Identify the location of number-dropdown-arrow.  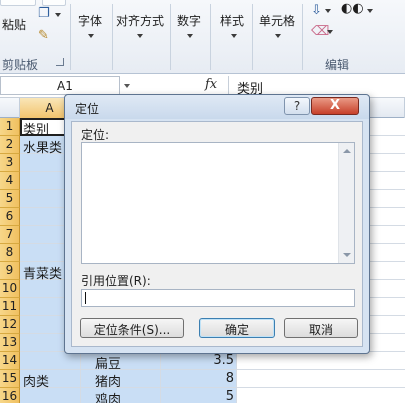
(190, 36).